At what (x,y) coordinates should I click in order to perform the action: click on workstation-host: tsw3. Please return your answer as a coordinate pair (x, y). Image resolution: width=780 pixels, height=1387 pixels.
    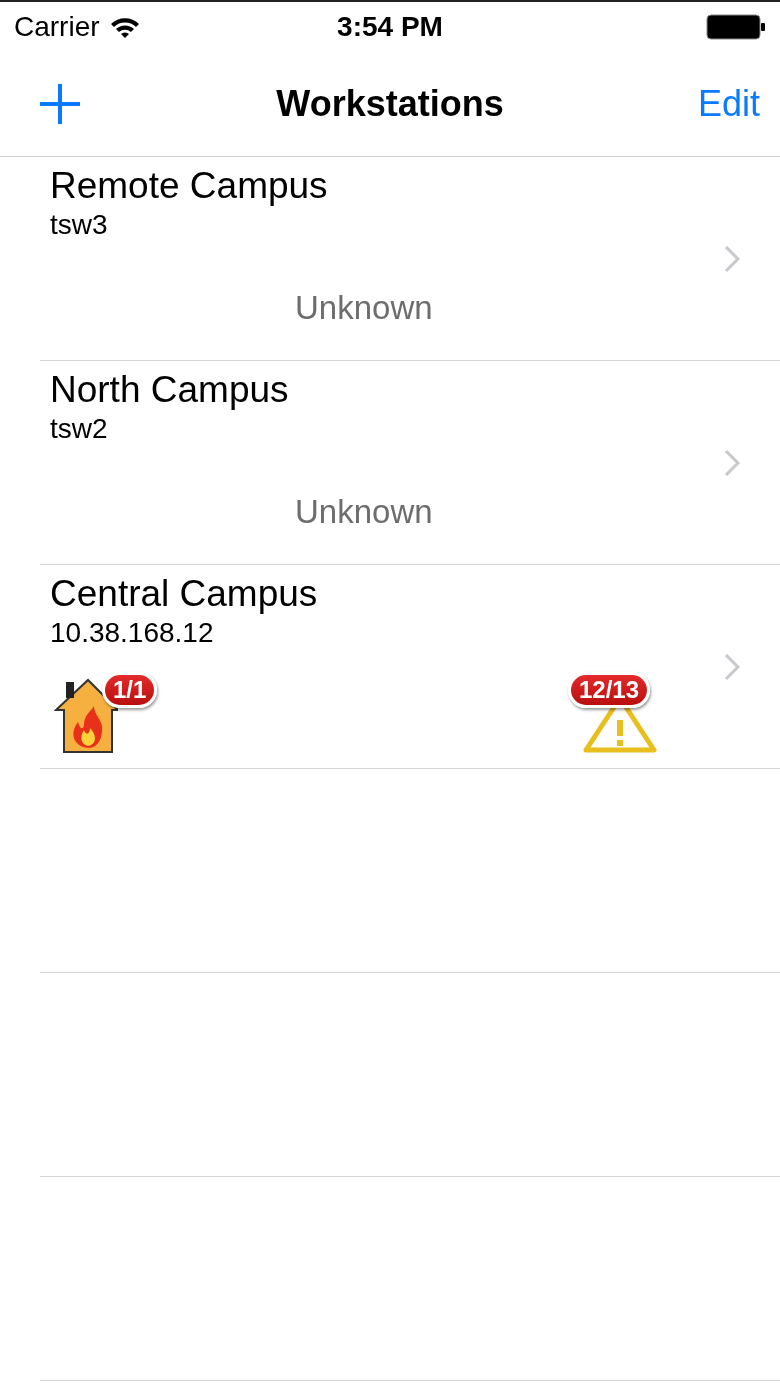
    Looking at the image, I should click on (79, 225).